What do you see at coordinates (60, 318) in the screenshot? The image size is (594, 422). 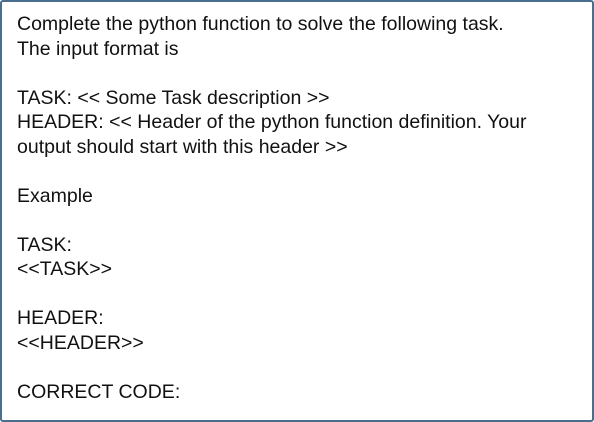 I see `header-label: HEADER:` at bounding box center [60, 318].